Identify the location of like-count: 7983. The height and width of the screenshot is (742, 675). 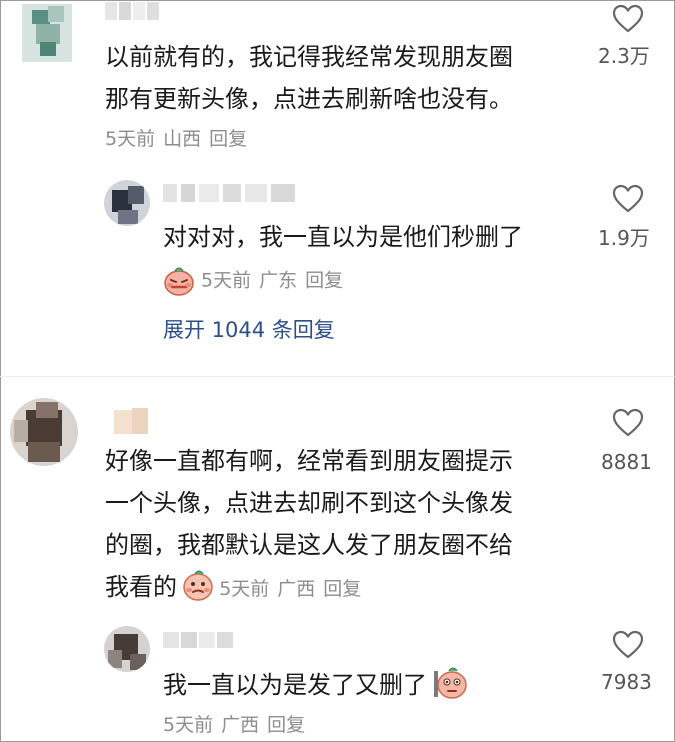
(626, 682).